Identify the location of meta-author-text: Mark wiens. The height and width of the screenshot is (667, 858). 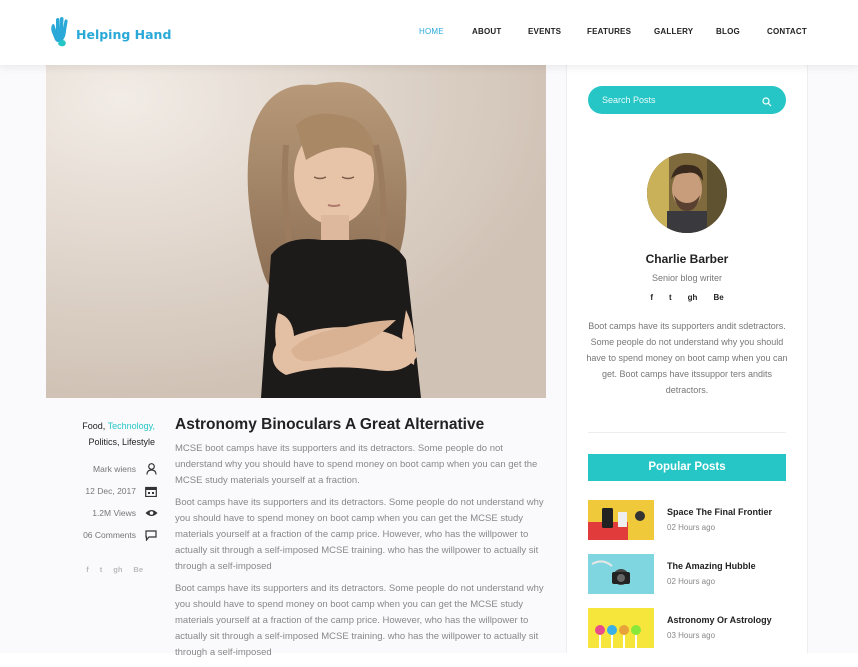
(114, 469).